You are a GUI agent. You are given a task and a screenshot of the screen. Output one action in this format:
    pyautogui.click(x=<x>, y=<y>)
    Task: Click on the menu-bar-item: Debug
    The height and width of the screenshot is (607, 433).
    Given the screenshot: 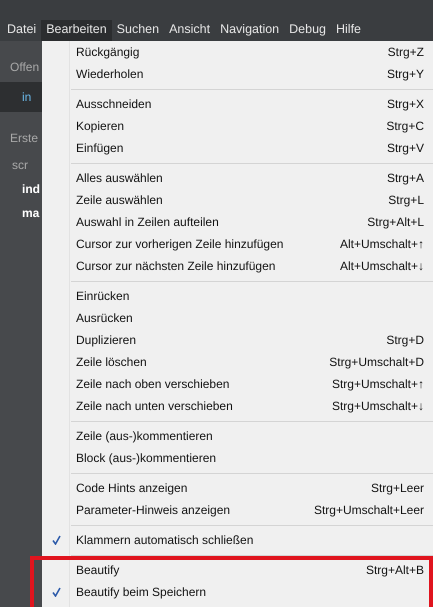 What is the action you would take?
    pyautogui.click(x=307, y=30)
    